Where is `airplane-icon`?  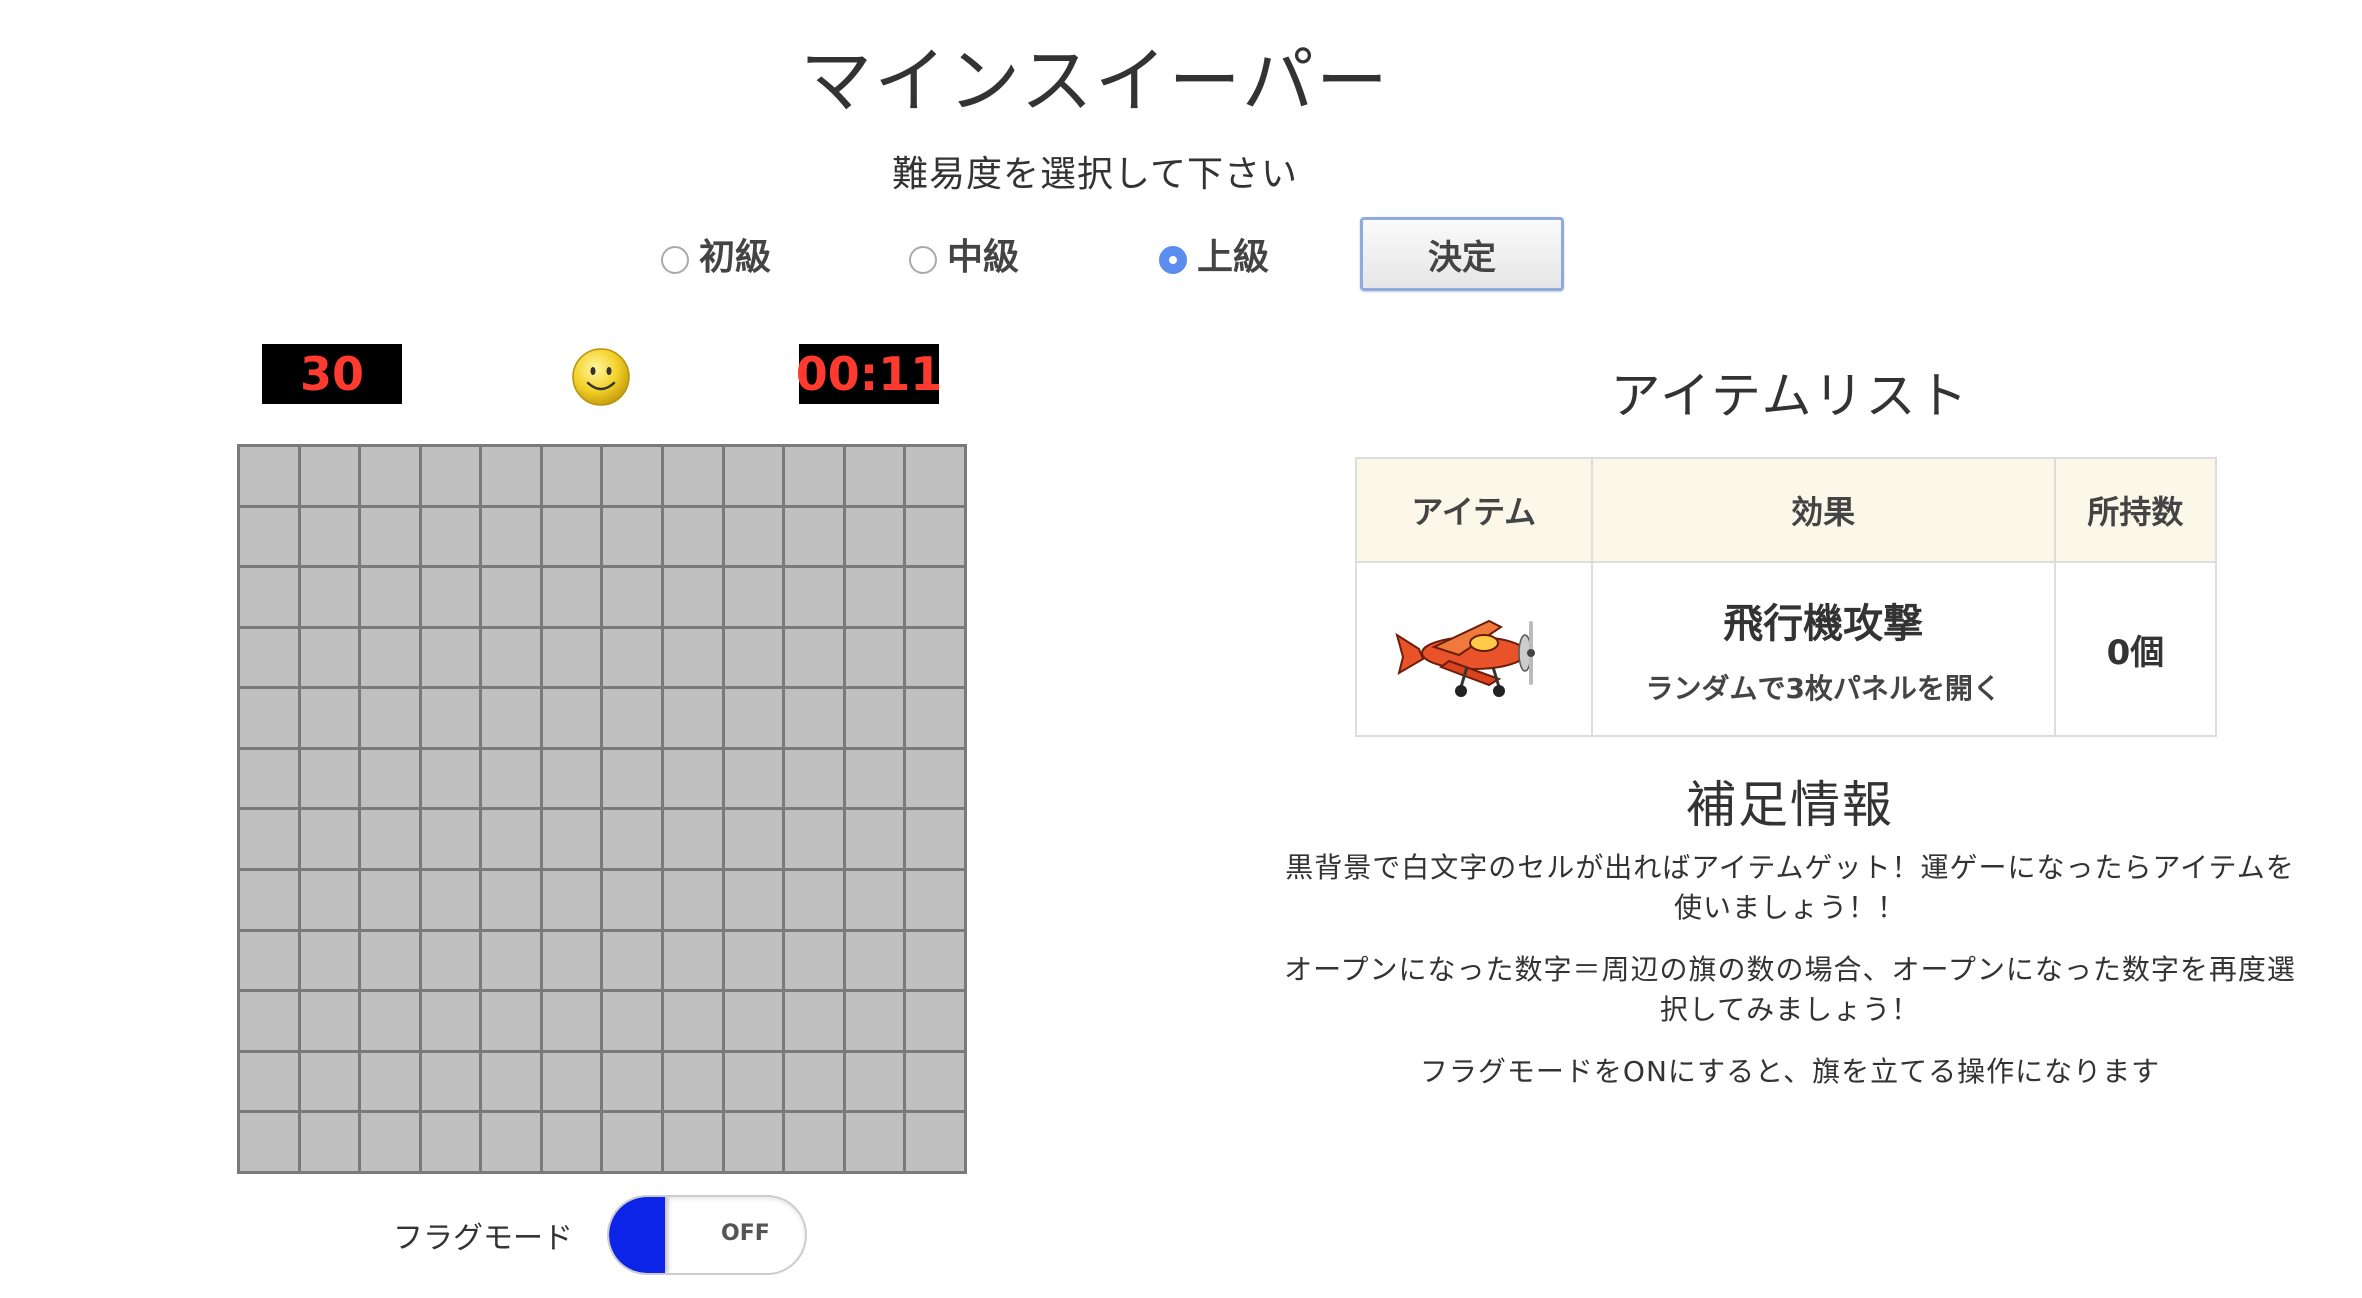
airplane-icon is located at coordinates (1474, 665).